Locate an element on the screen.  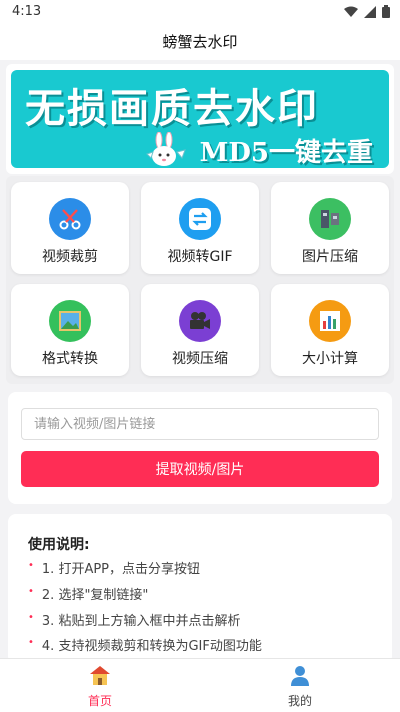
compress-icon is located at coordinates (330, 219).